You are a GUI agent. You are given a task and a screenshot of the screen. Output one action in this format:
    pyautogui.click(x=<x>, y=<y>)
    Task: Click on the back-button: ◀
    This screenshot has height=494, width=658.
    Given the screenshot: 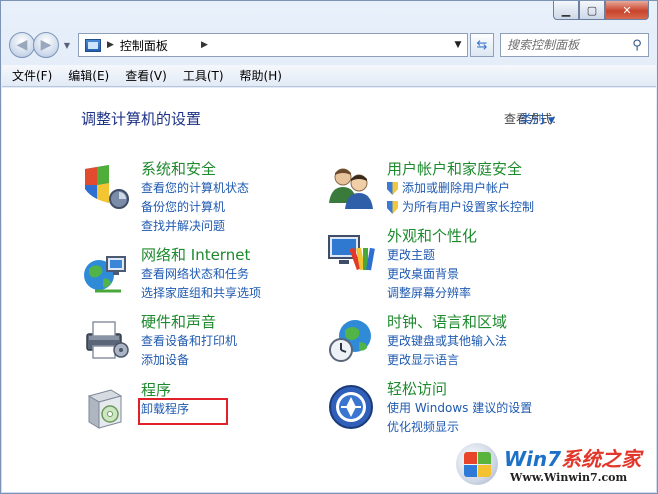 What is the action you would take?
    pyautogui.click(x=22, y=45)
    